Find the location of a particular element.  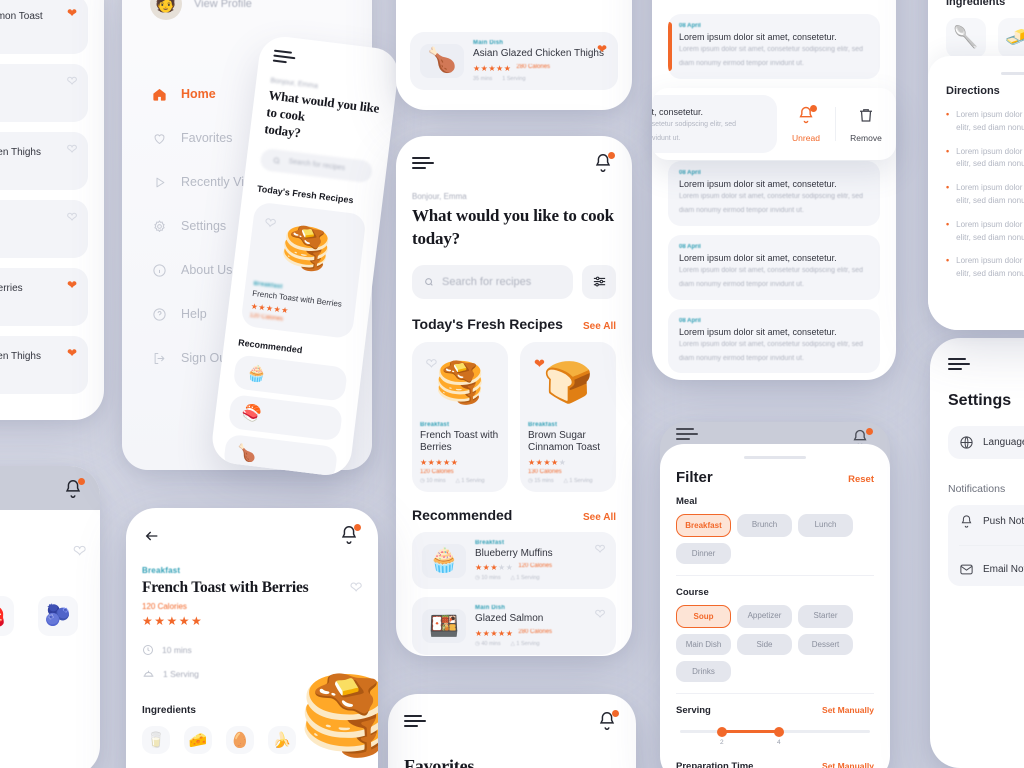

course-chip-soup: Soup is located at coordinates (703, 616).